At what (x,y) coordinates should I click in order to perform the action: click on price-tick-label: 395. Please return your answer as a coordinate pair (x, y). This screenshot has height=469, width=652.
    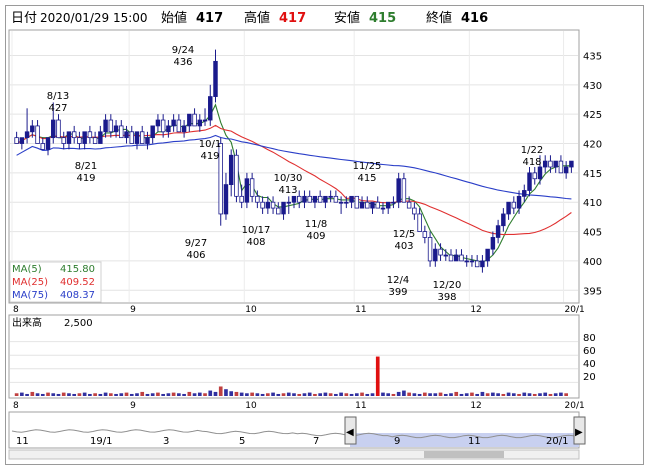
    Looking at the image, I should click on (592, 291).